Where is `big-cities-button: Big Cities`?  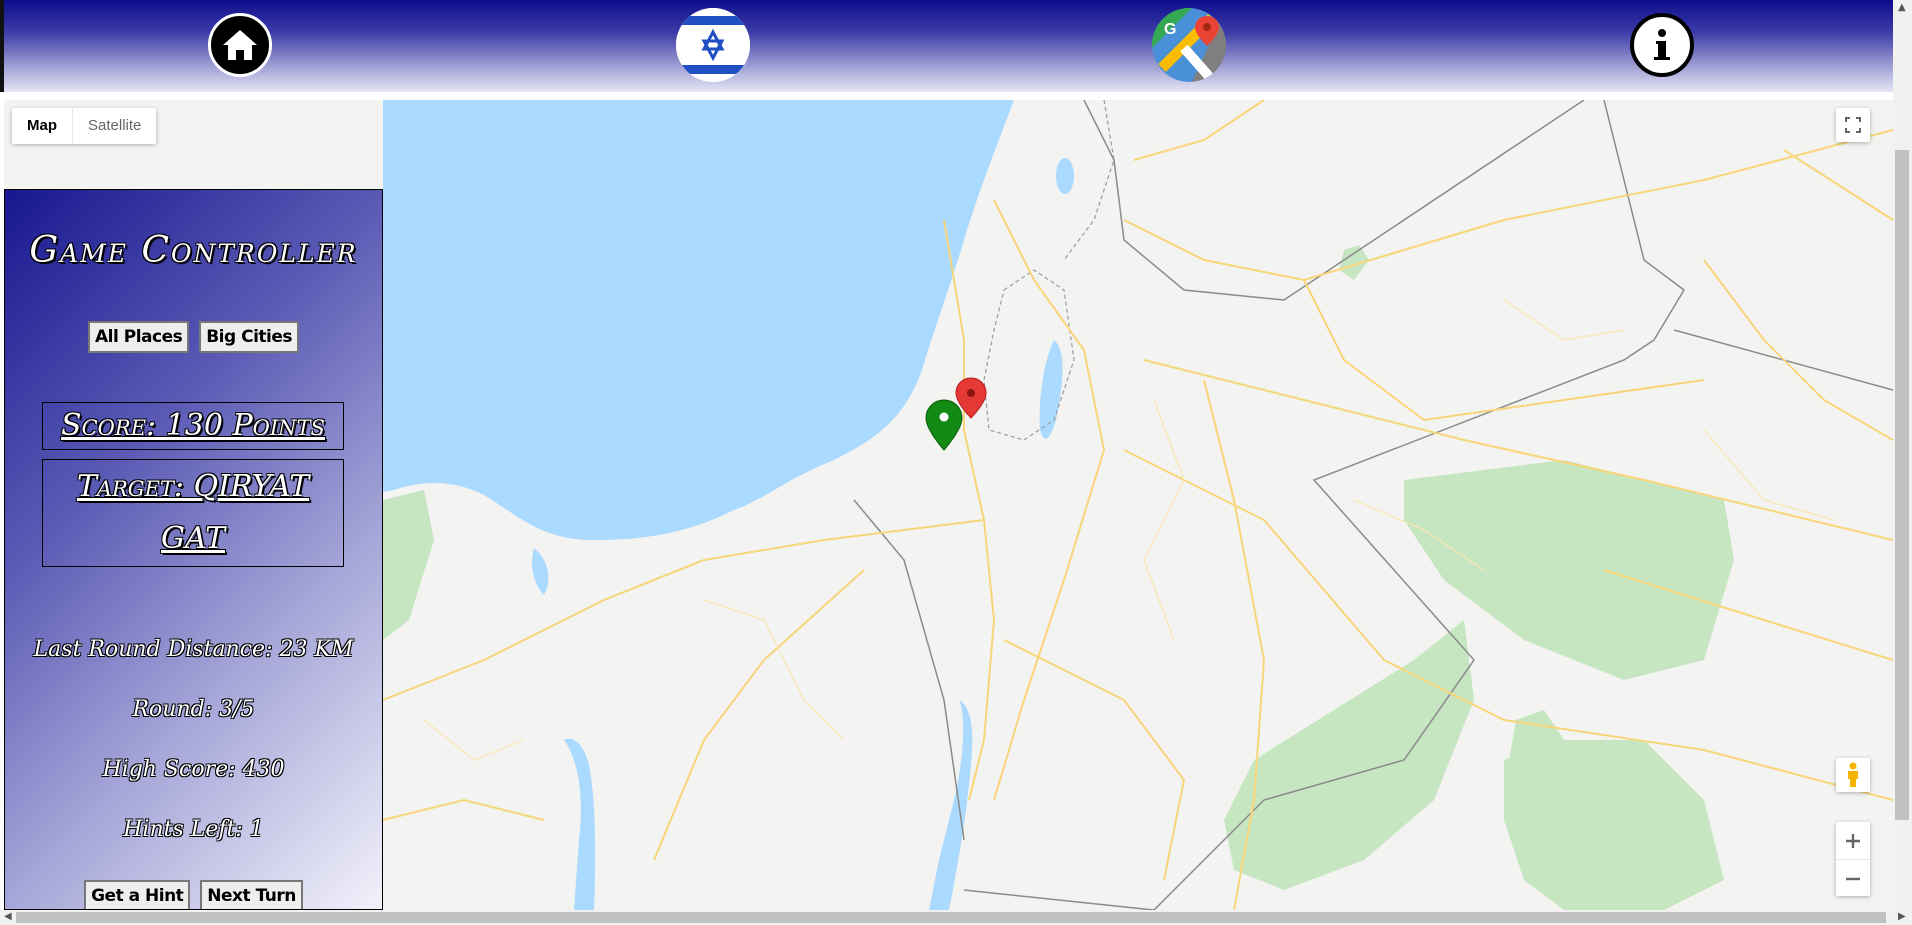
big-cities-button: Big Cities is located at coordinates (249, 337).